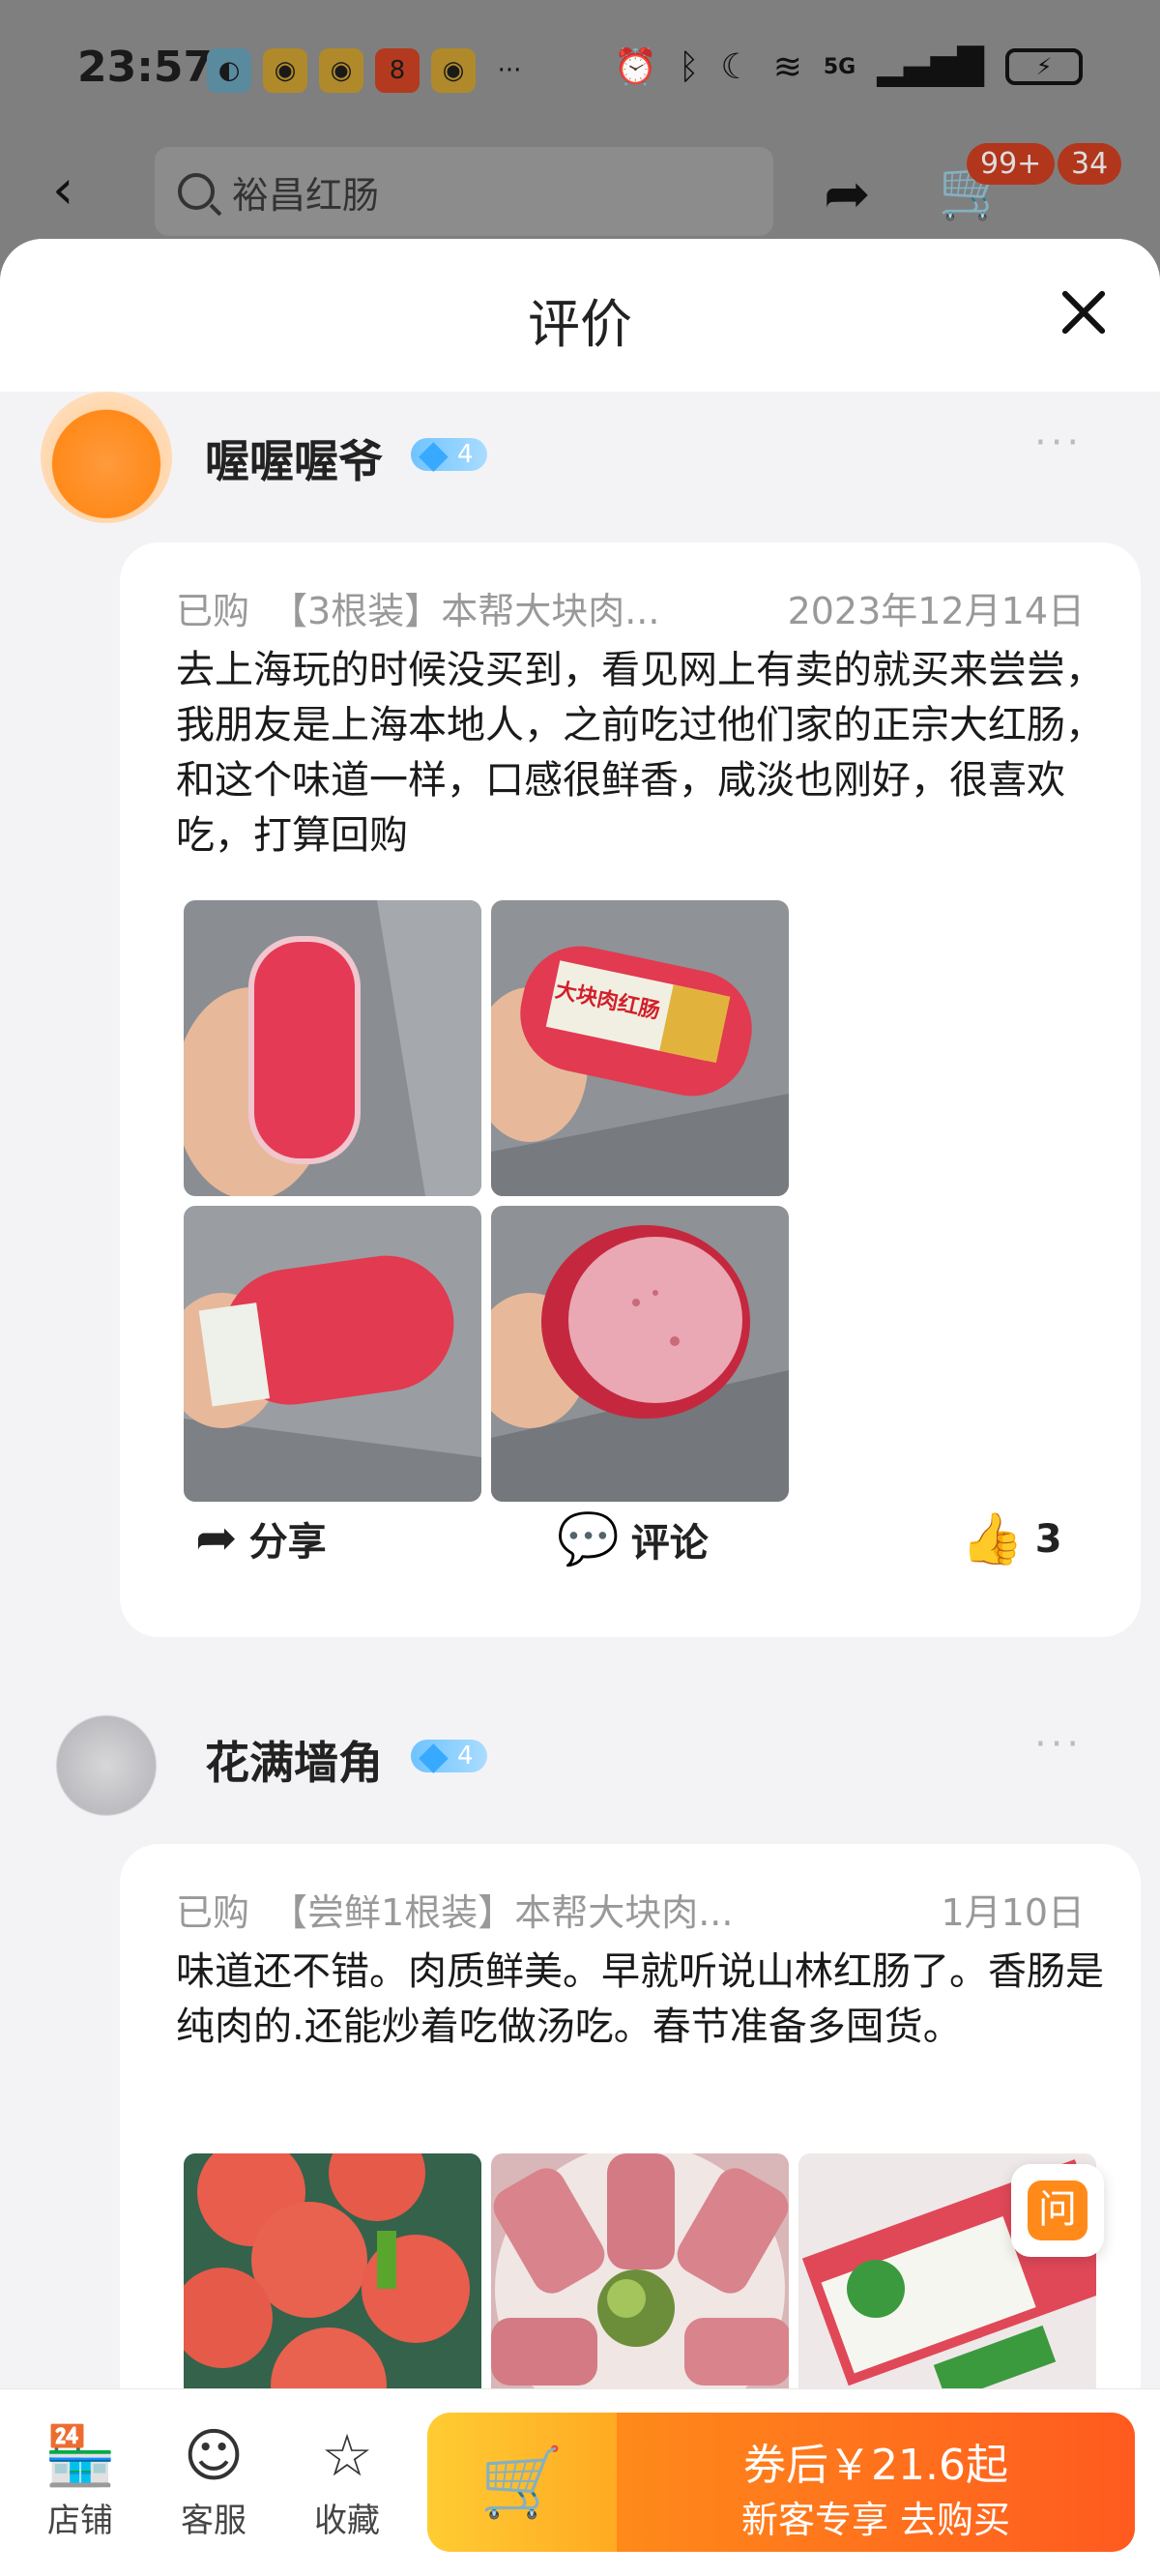 The height and width of the screenshot is (2576, 1160). I want to click on purchase-cta: 🛒 券后￥21.6起 新客专享 去购买, so click(781, 2482).